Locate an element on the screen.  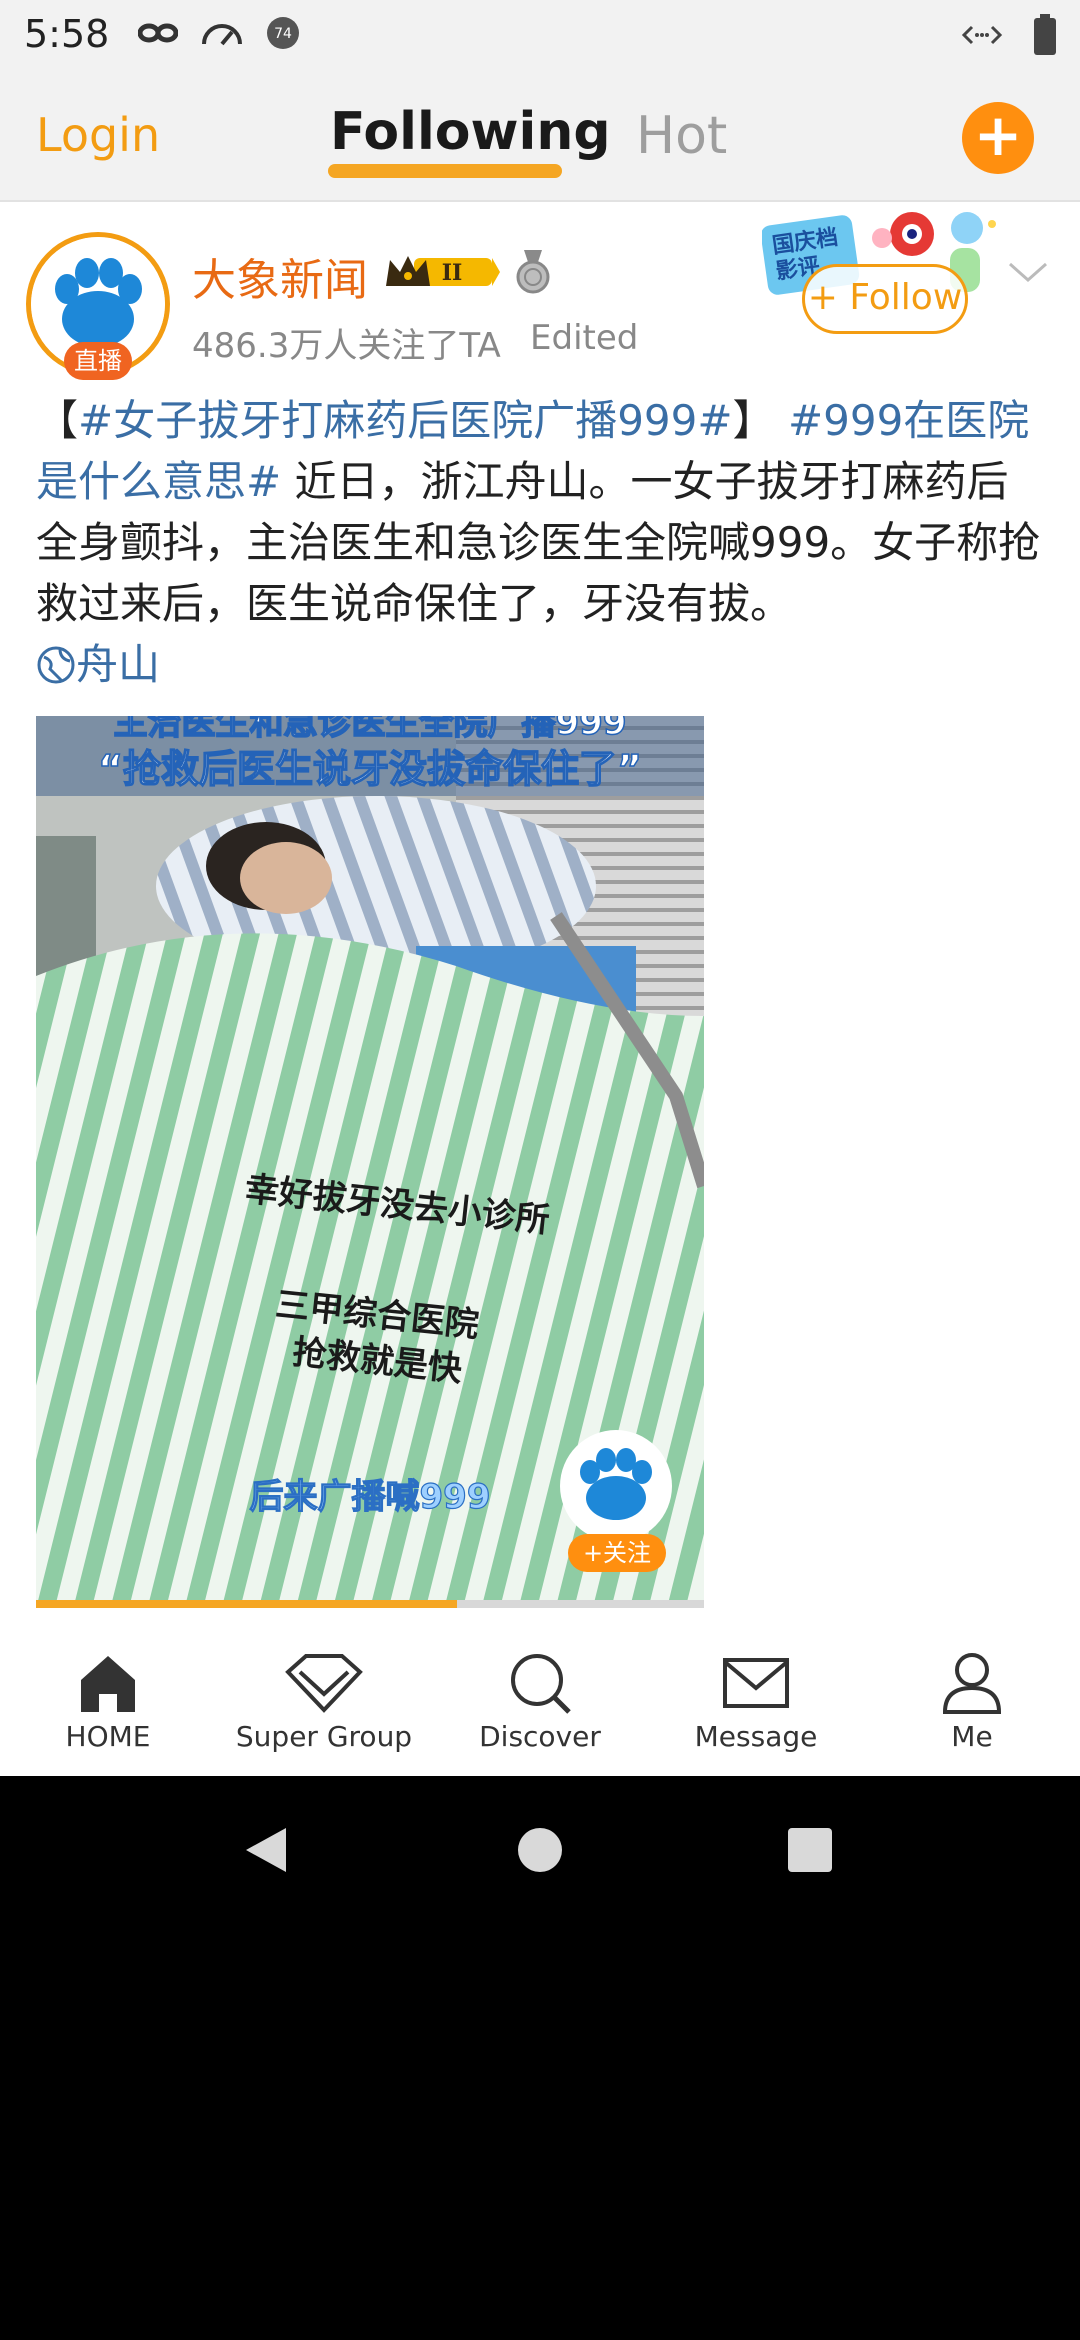
nav-discover: Discover is located at coordinates (540, 1701).